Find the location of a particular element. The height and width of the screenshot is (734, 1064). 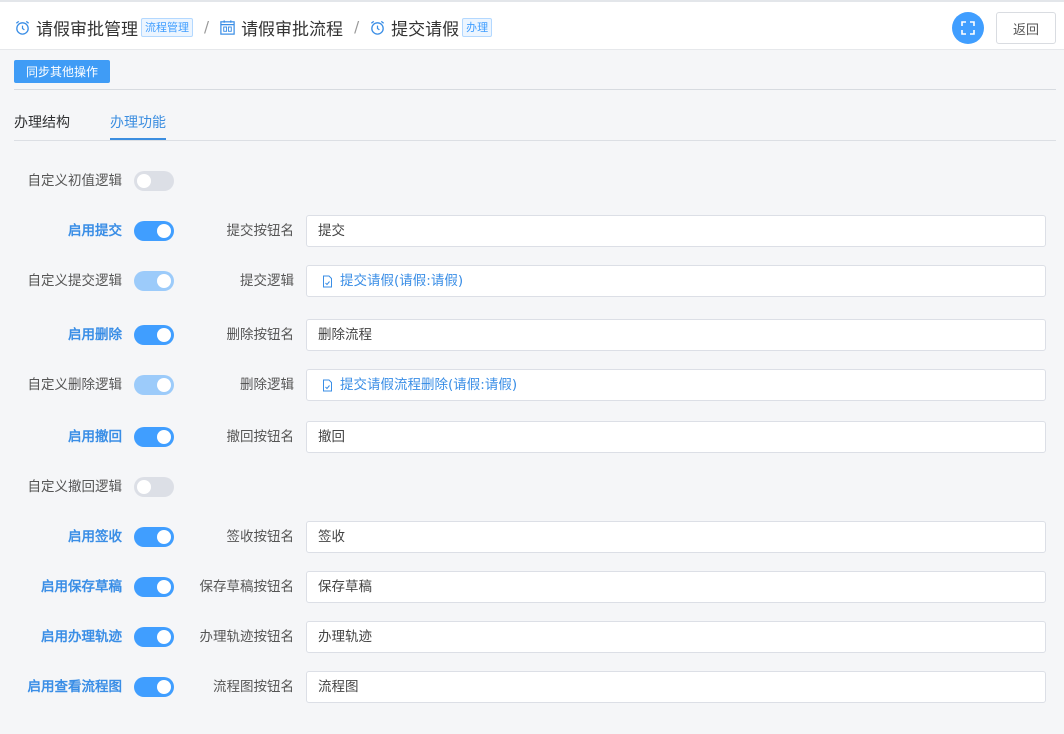

custom-init-switch is located at coordinates (154, 181).